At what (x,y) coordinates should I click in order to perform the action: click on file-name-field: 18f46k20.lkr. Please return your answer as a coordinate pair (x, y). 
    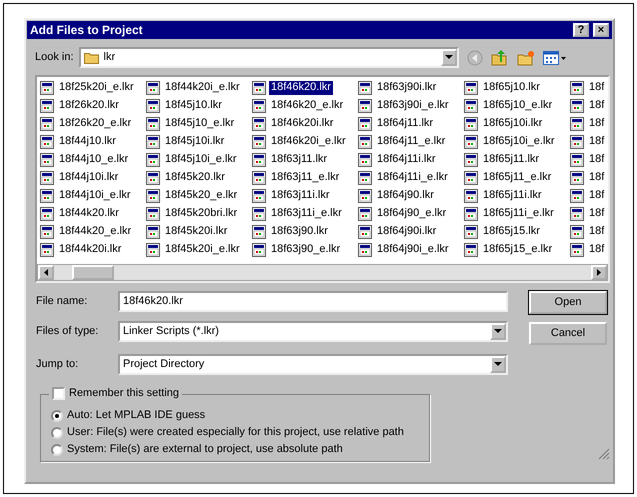
    Looking at the image, I should click on (313, 301).